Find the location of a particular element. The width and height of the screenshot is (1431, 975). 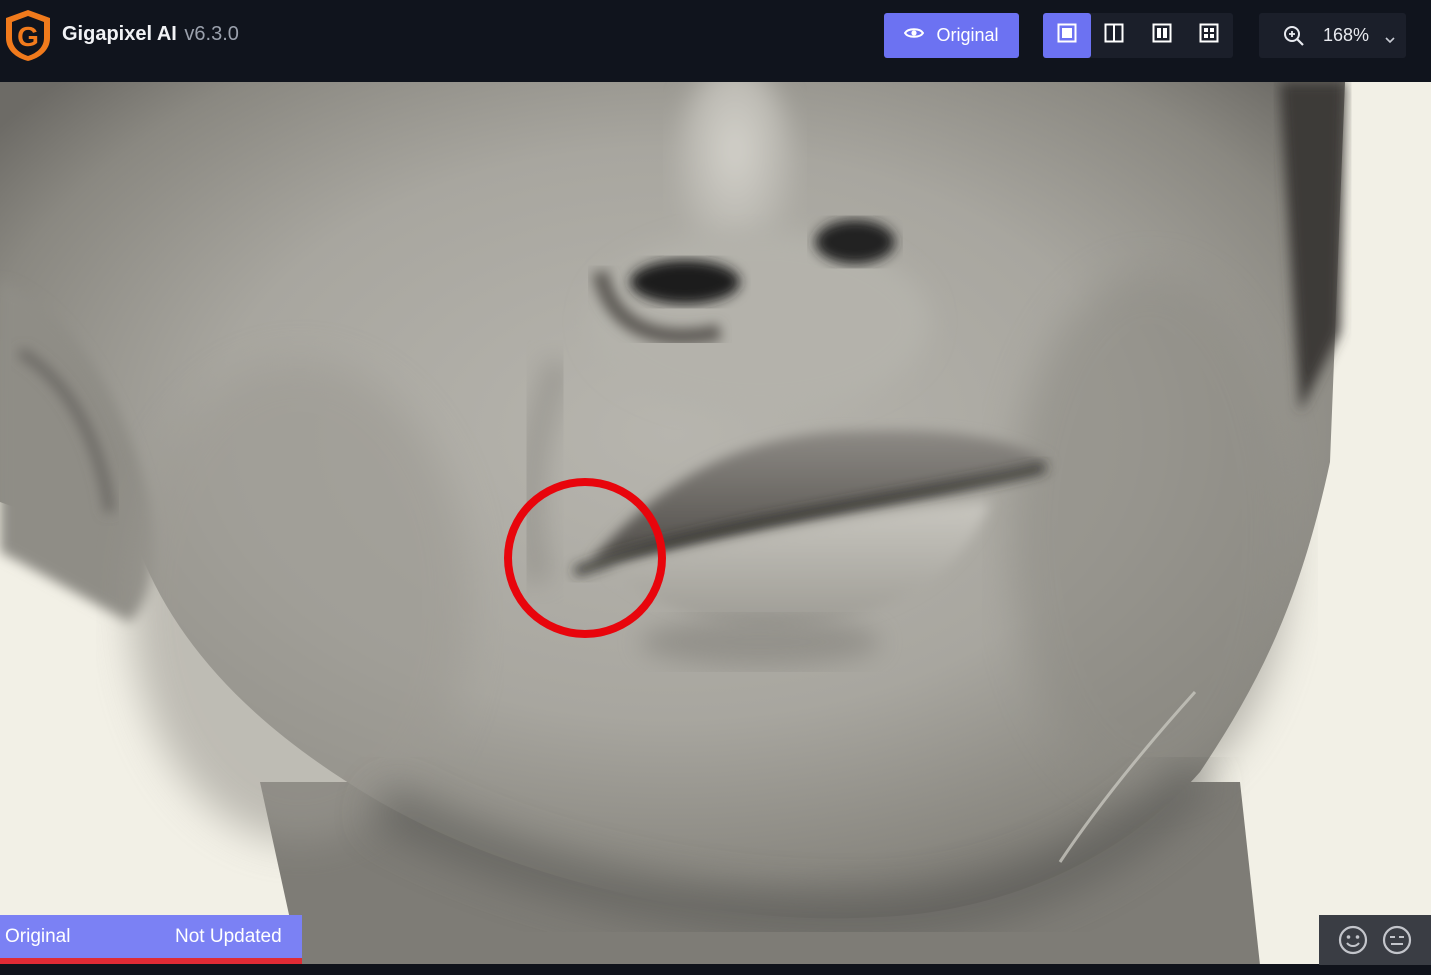

grid-view-button is located at coordinates (1210, 35).